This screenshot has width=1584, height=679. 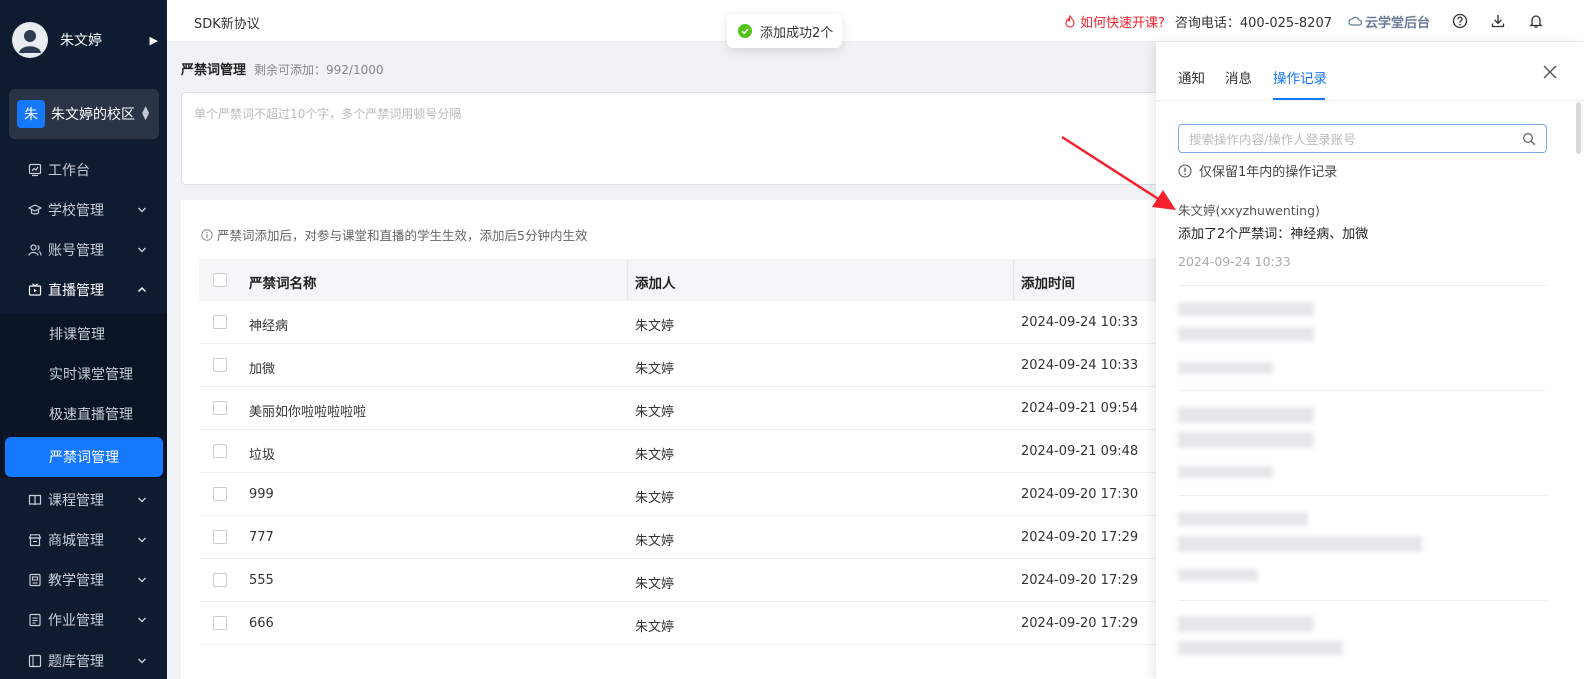 What do you see at coordinates (91, 415) in the screenshot?
I see `sidebar-item-label: 极速直播管理` at bounding box center [91, 415].